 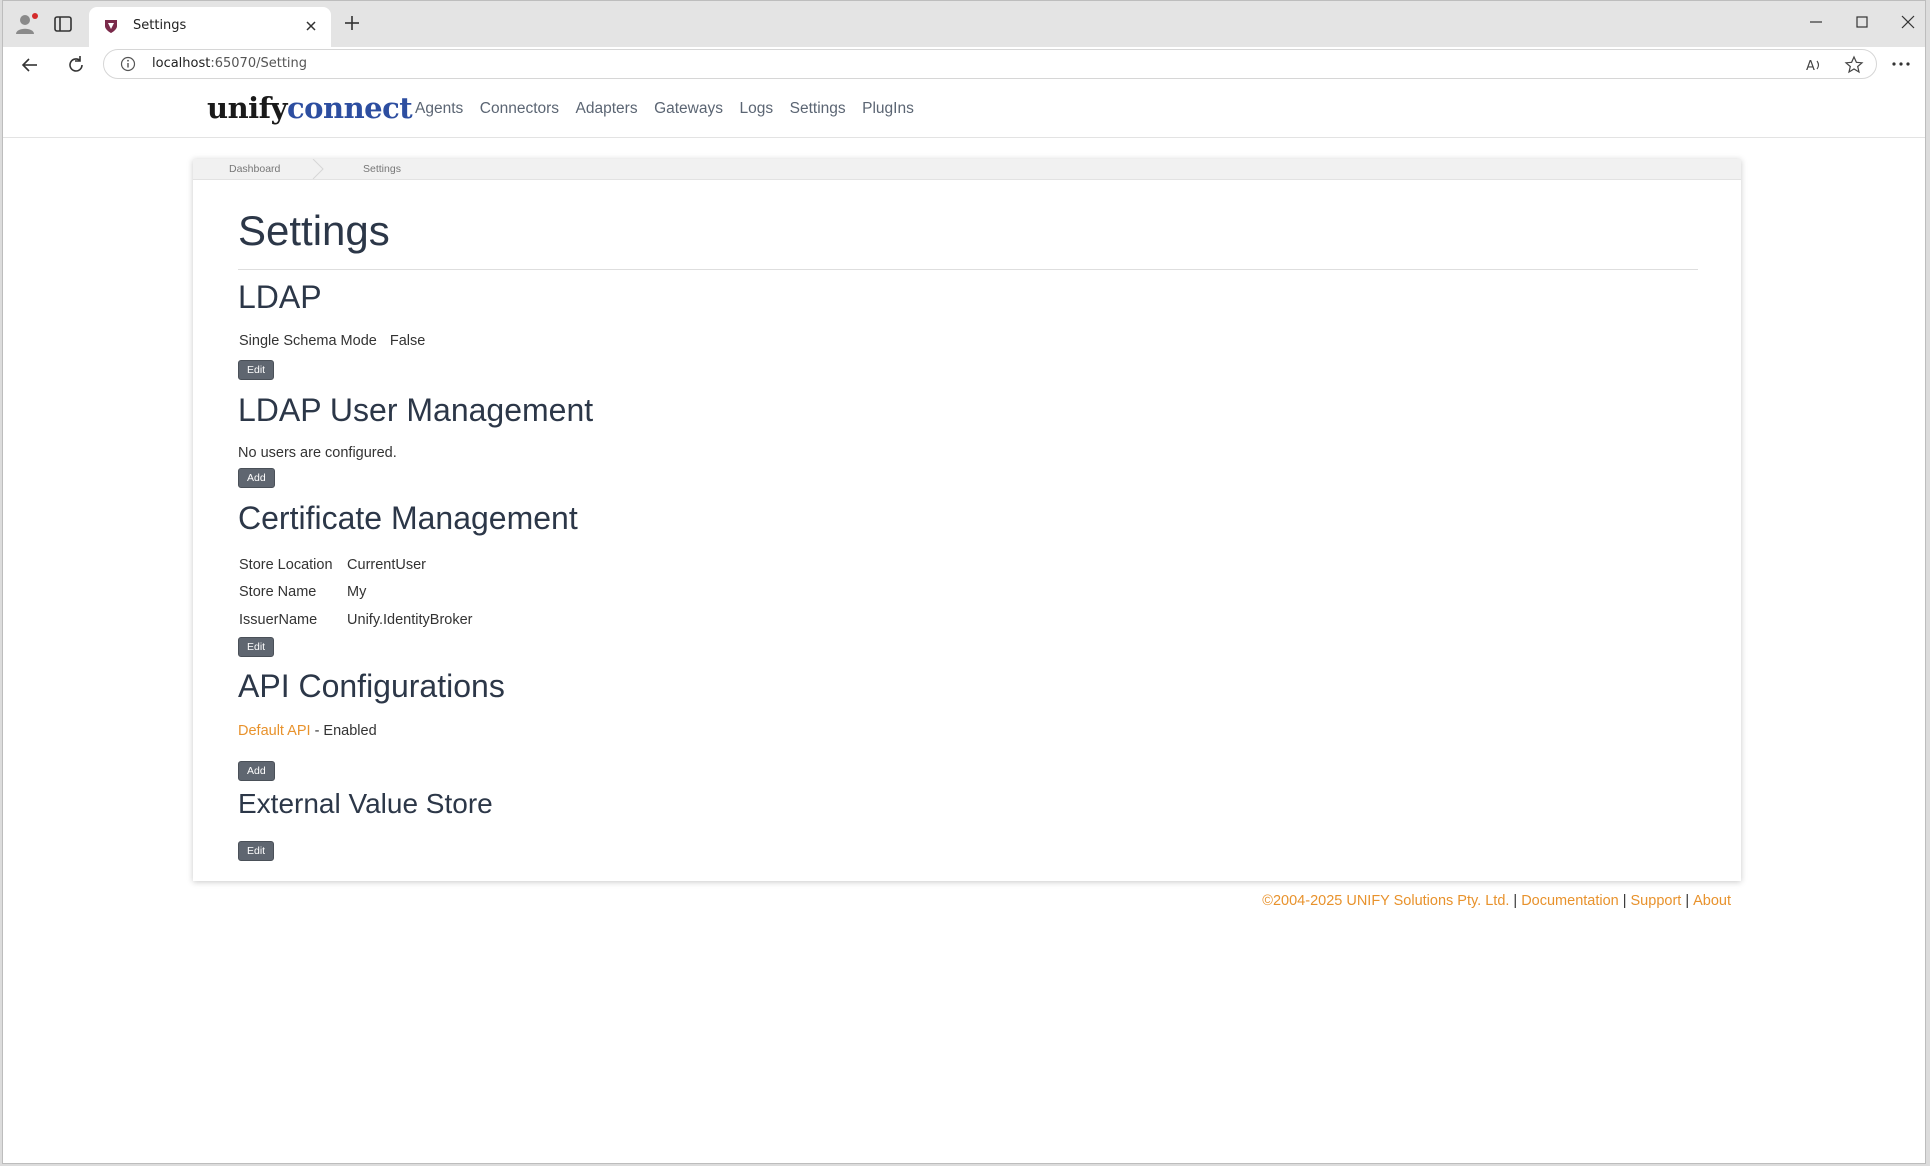 What do you see at coordinates (968, 269) in the screenshot?
I see `title-divider` at bounding box center [968, 269].